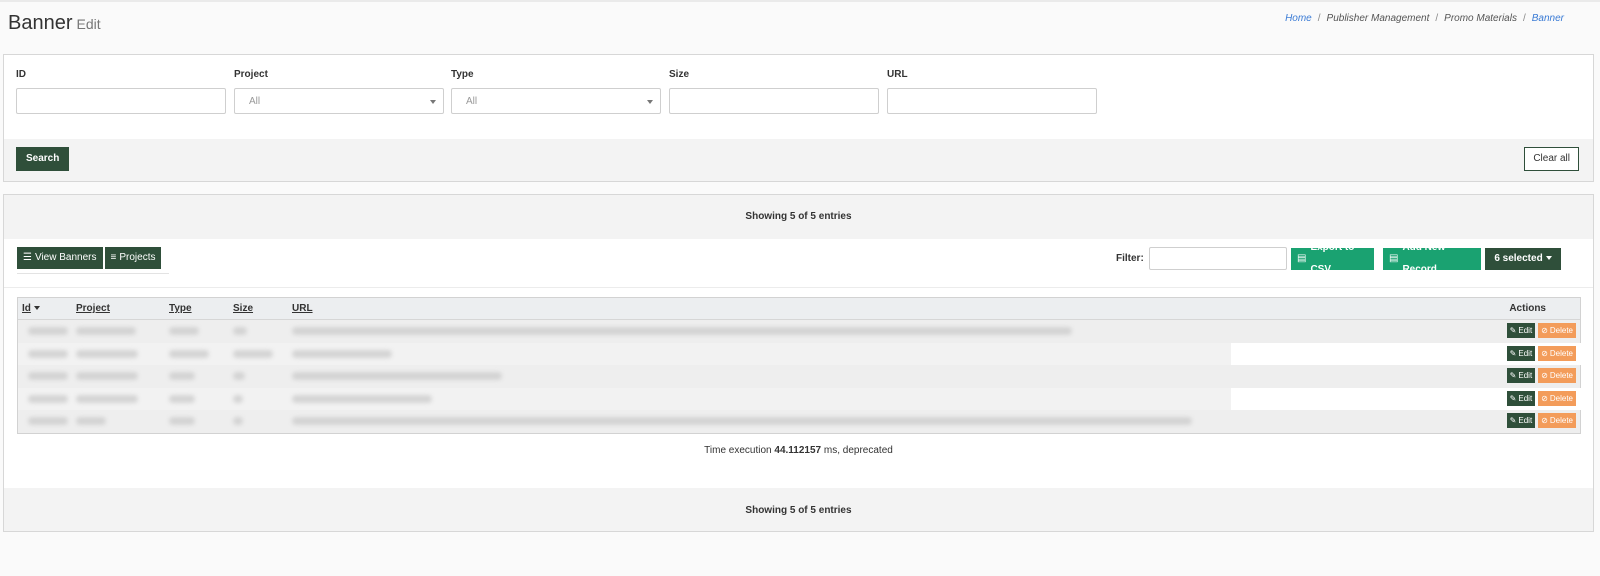  I want to click on column-header-actions: Actions, so click(1527, 308).